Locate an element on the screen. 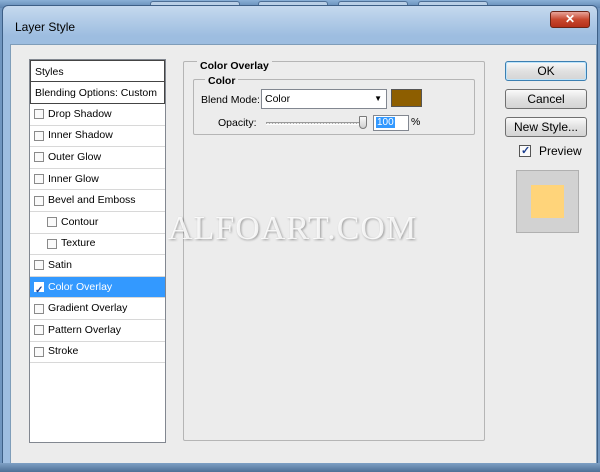  style-item-inner-glow: Inner Glow is located at coordinates (97, 180).